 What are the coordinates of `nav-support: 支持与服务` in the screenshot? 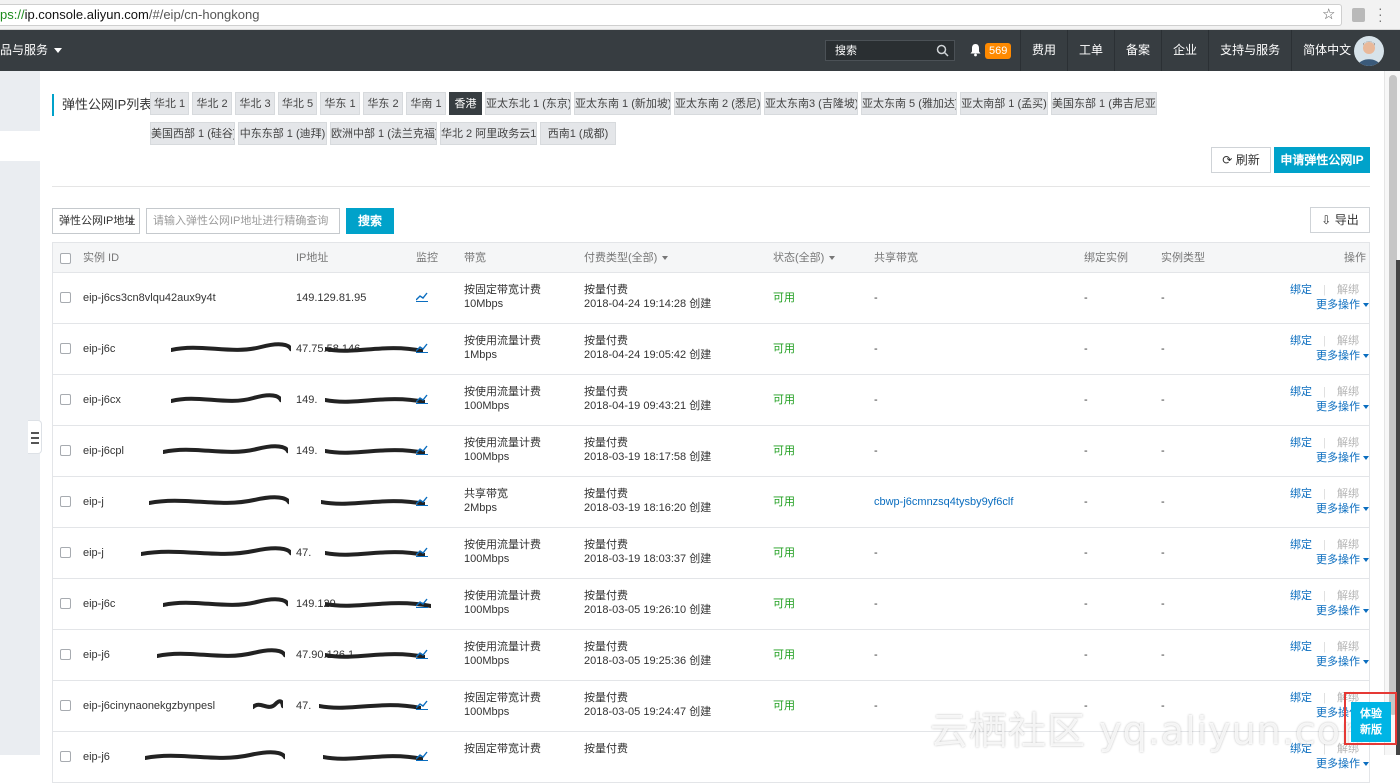 It's located at (1249, 50).